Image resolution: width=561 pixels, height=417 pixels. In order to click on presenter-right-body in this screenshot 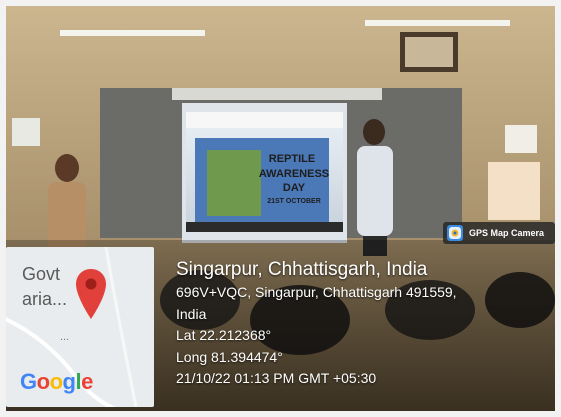, I will do `click(375, 191)`.